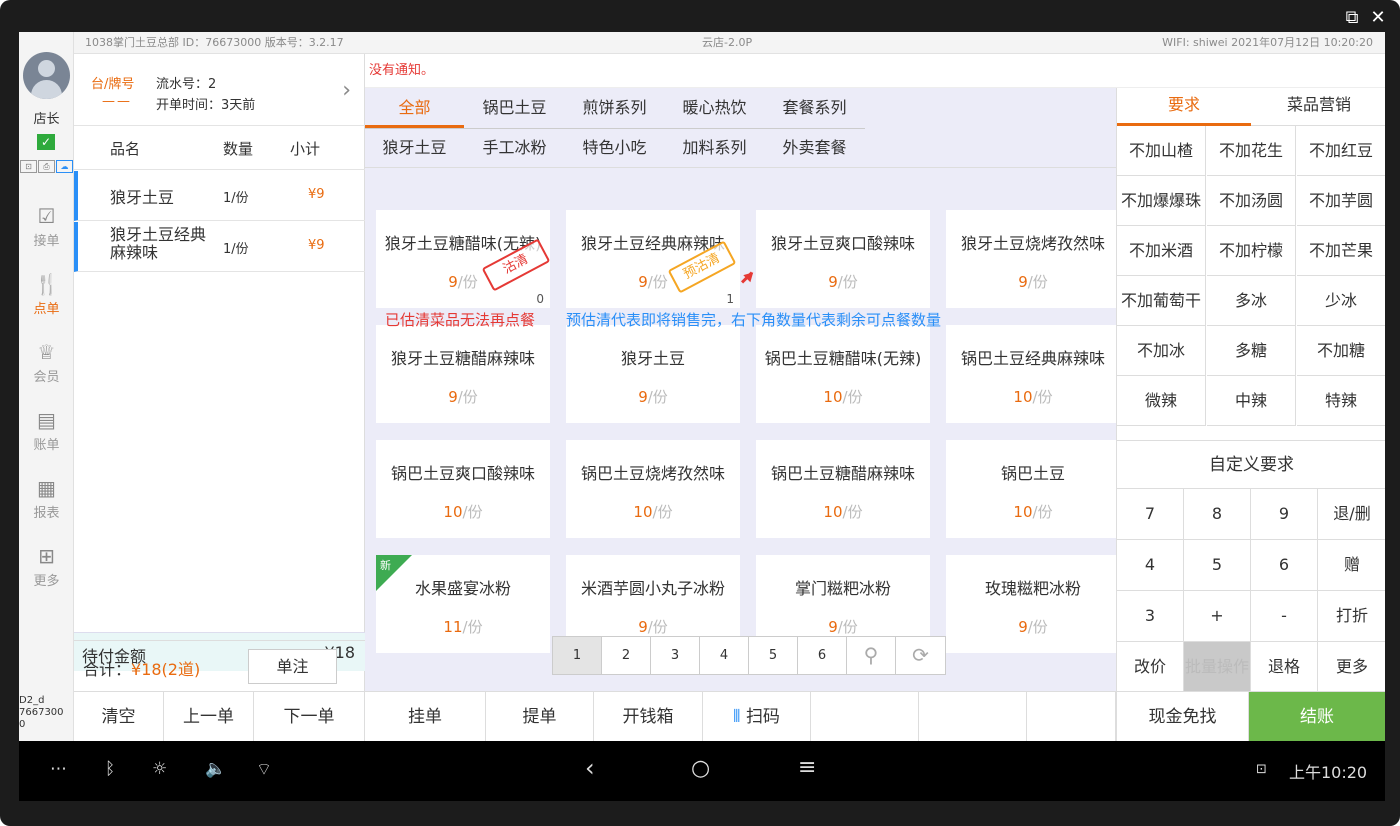  Describe the element at coordinates (814, 108) in the screenshot. I see `tab-category: 套餐系列` at that location.